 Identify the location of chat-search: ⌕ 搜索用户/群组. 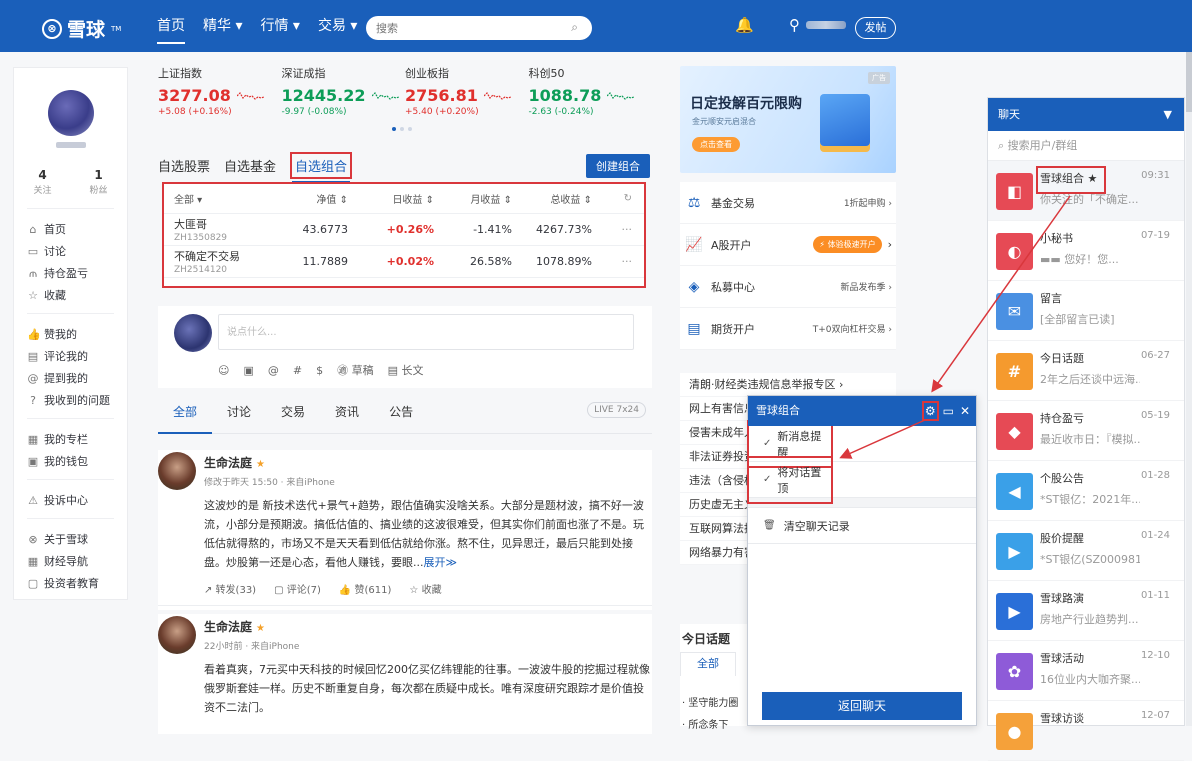
(1086, 146).